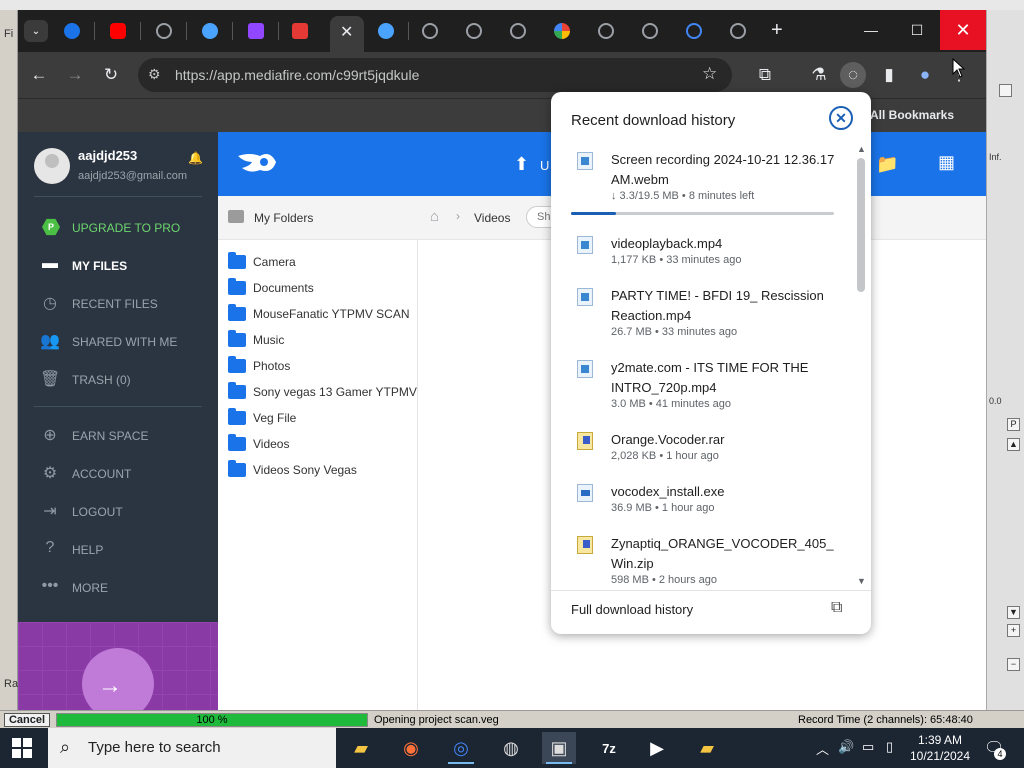 The image size is (1024, 768). Describe the element at coordinates (318, 366) in the screenshot. I see `folder-item: Photos` at that location.